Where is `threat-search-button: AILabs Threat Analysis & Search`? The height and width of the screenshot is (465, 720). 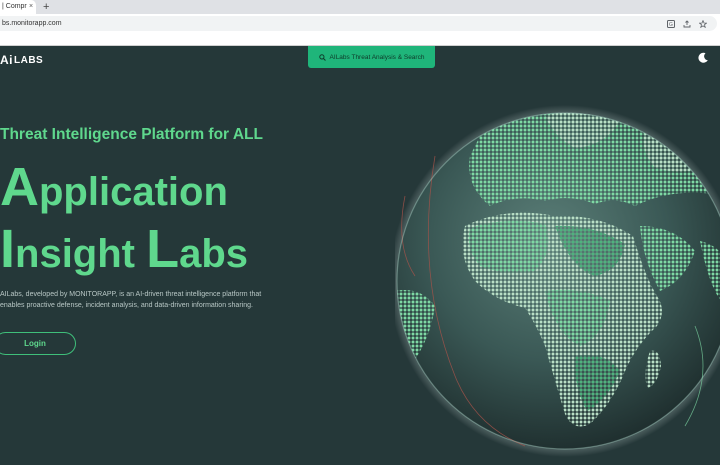
threat-search-button: AILabs Threat Analysis & Search is located at coordinates (371, 57).